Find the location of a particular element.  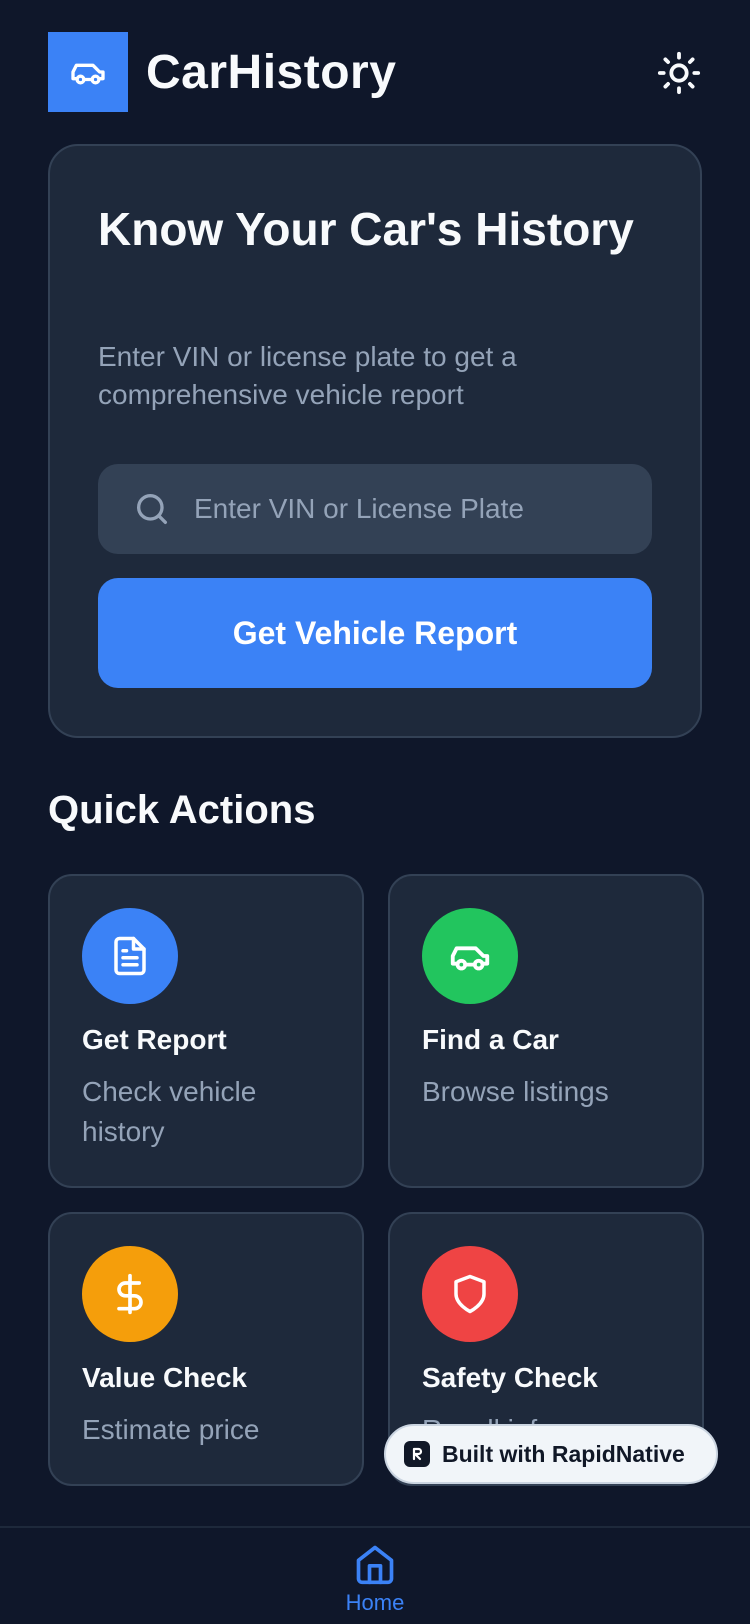

quick-action-subtitle: Estimate price is located at coordinates (171, 1429).